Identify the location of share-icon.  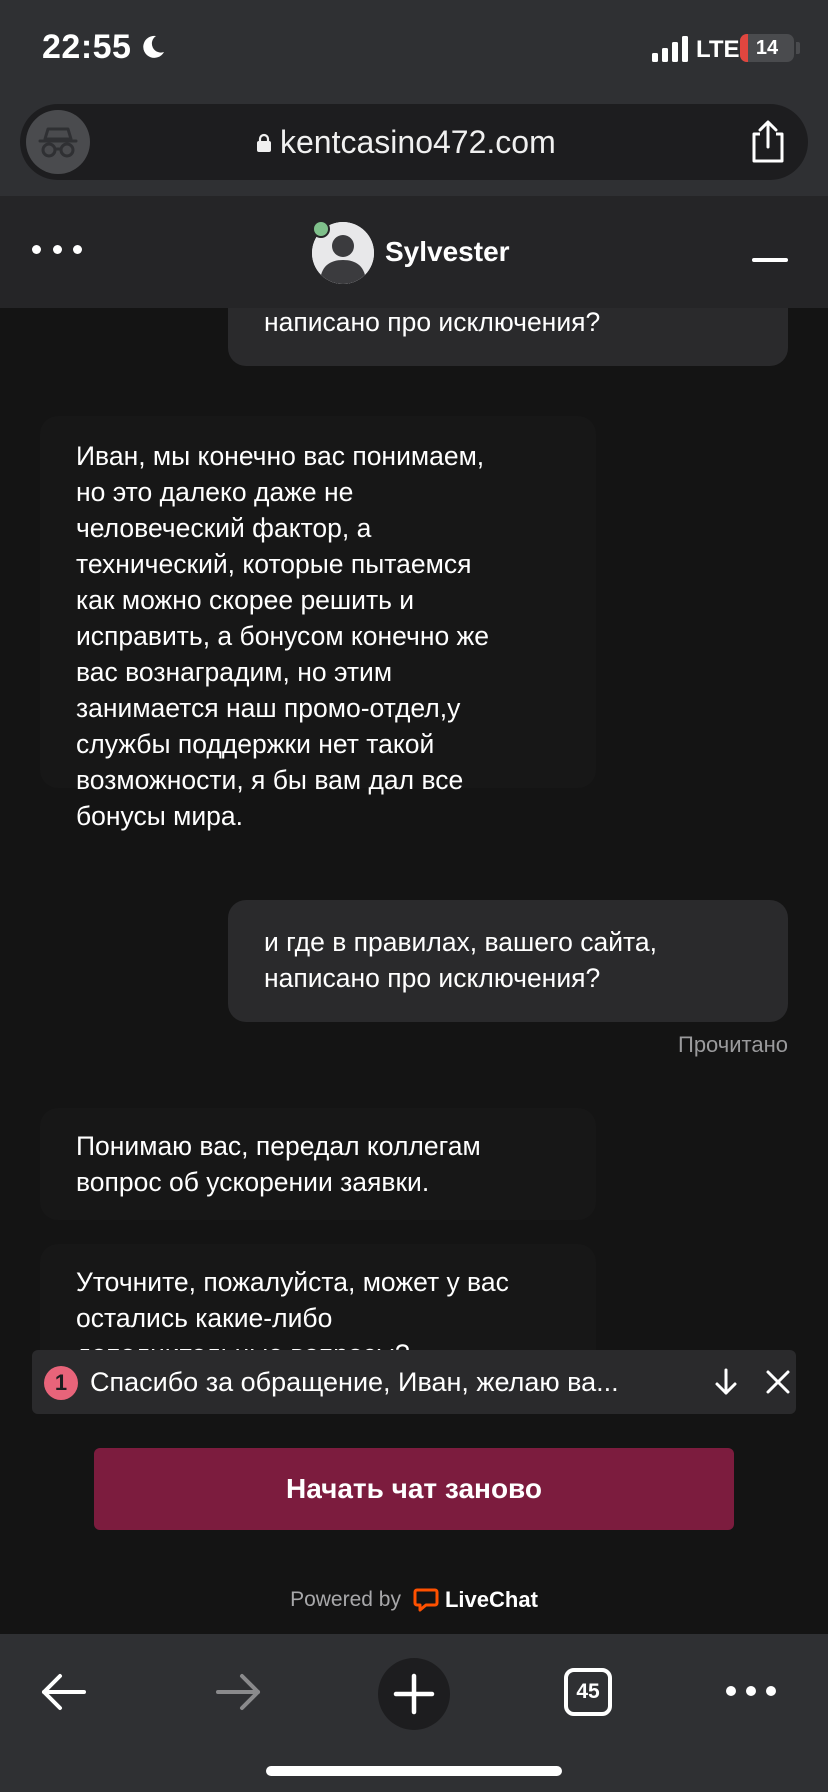
(768, 141).